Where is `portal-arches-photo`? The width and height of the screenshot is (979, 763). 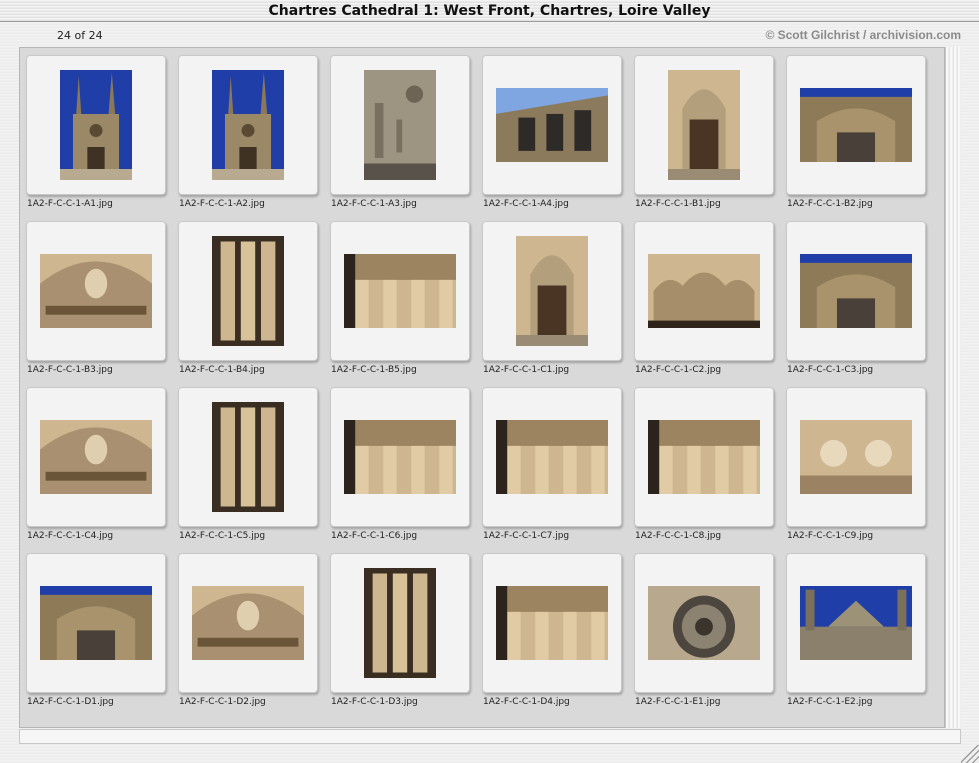
portal-arches-photo is located at coordinates (704, 291).